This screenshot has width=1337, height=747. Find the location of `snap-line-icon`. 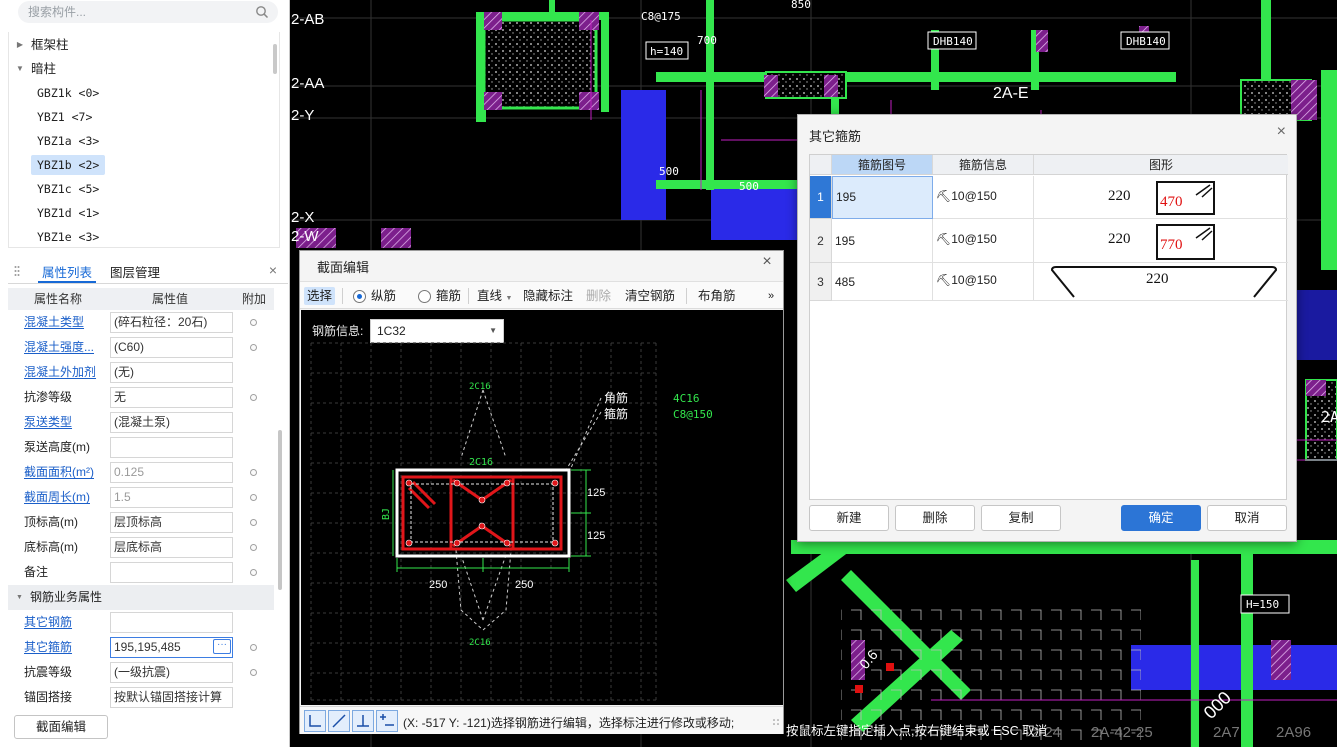

snap-line-icon is located at coordinates (339, 721).